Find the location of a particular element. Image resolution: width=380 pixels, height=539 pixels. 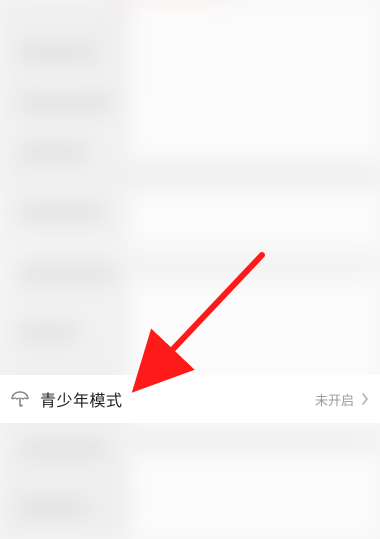

teen-mode-label: 青少年模式 is located at coordinates (81, 400).